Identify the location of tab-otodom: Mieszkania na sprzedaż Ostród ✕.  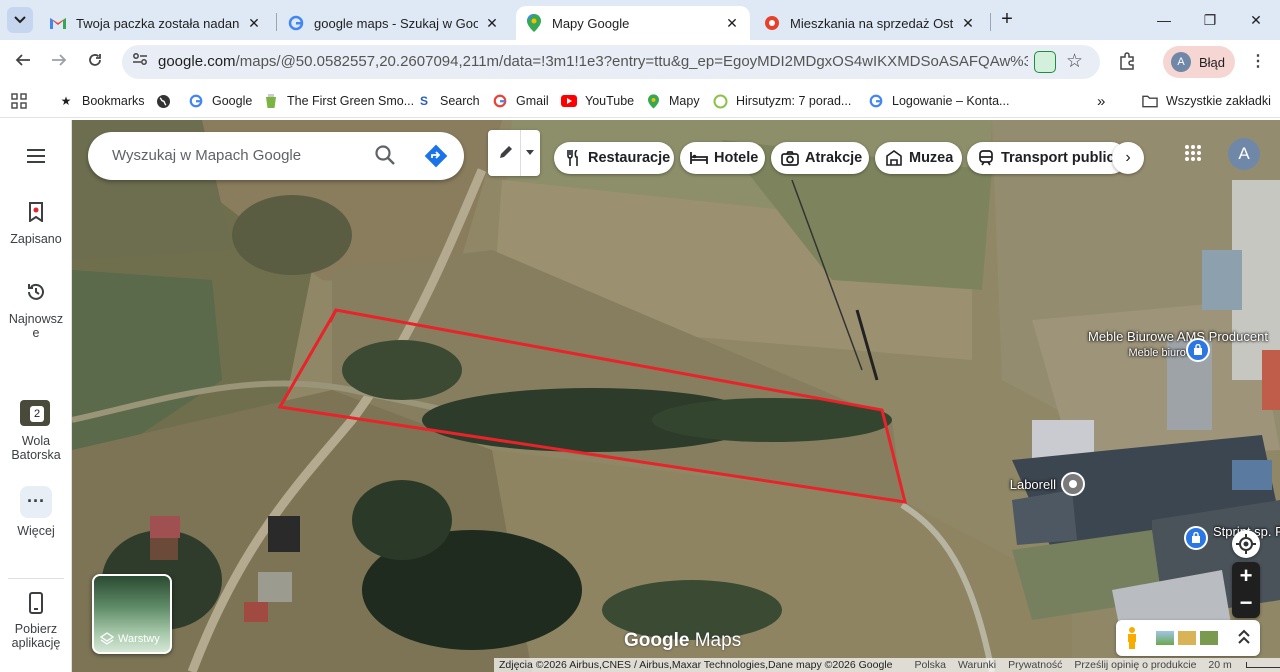
(870, 23).